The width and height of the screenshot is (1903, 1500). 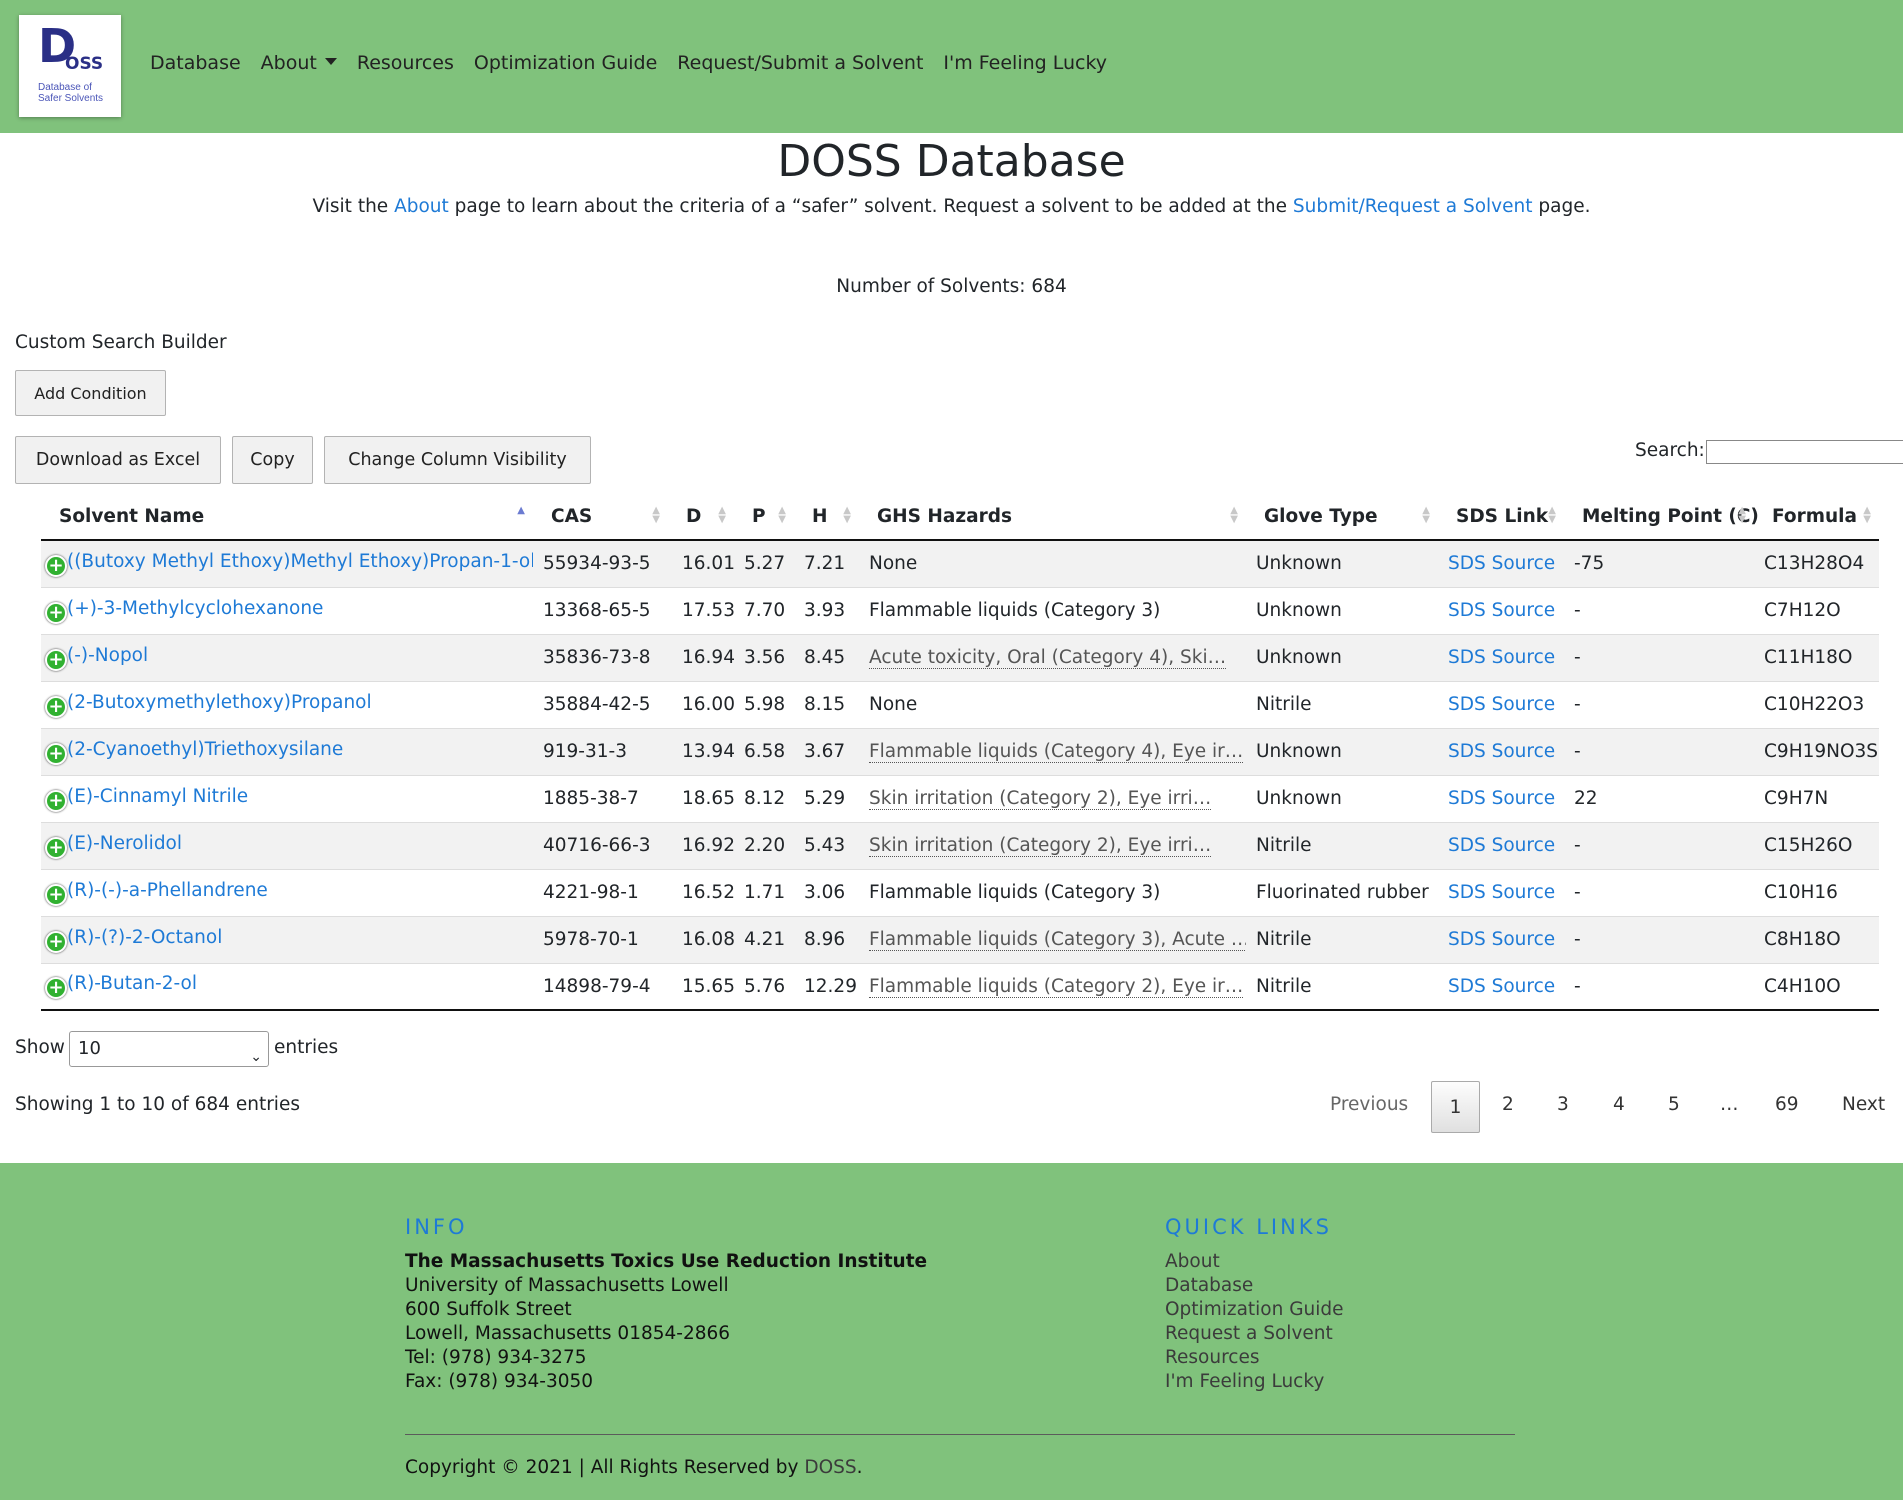 What do you see at coordinates (1455, 1107) in the screenshot?
I see `pager-page-1: 1` at bounding box center [1455, 1107].